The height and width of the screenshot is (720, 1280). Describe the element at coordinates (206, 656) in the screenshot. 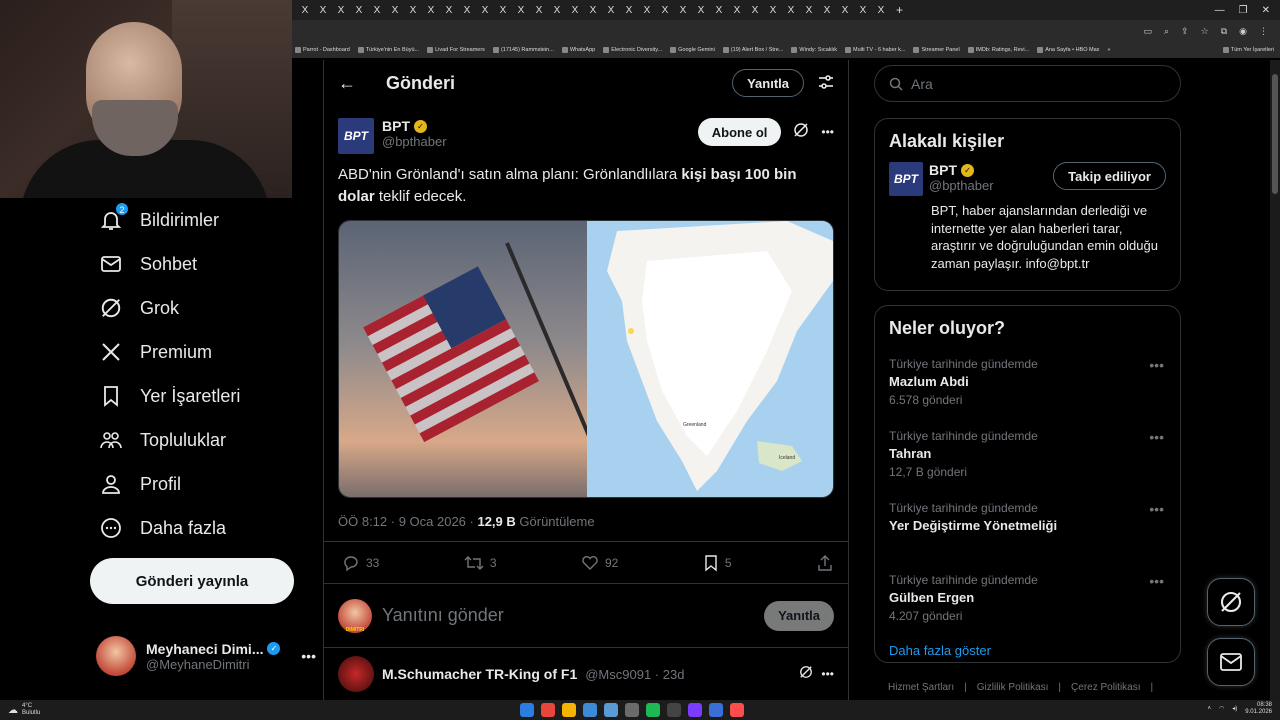

I see `account-switcher: Meyhaneci Dimi... ✓ @MeyhaneDimitri •••` at that location.